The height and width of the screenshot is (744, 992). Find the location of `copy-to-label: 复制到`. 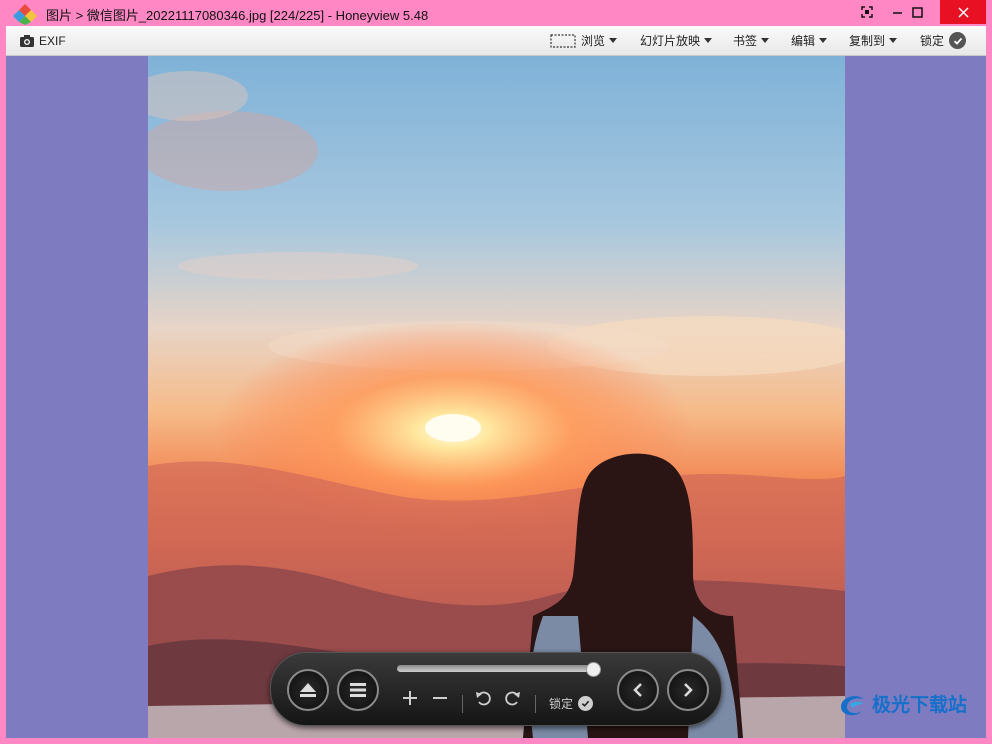

copy-to-label: 复制到 is located at coordinates (867, 41).